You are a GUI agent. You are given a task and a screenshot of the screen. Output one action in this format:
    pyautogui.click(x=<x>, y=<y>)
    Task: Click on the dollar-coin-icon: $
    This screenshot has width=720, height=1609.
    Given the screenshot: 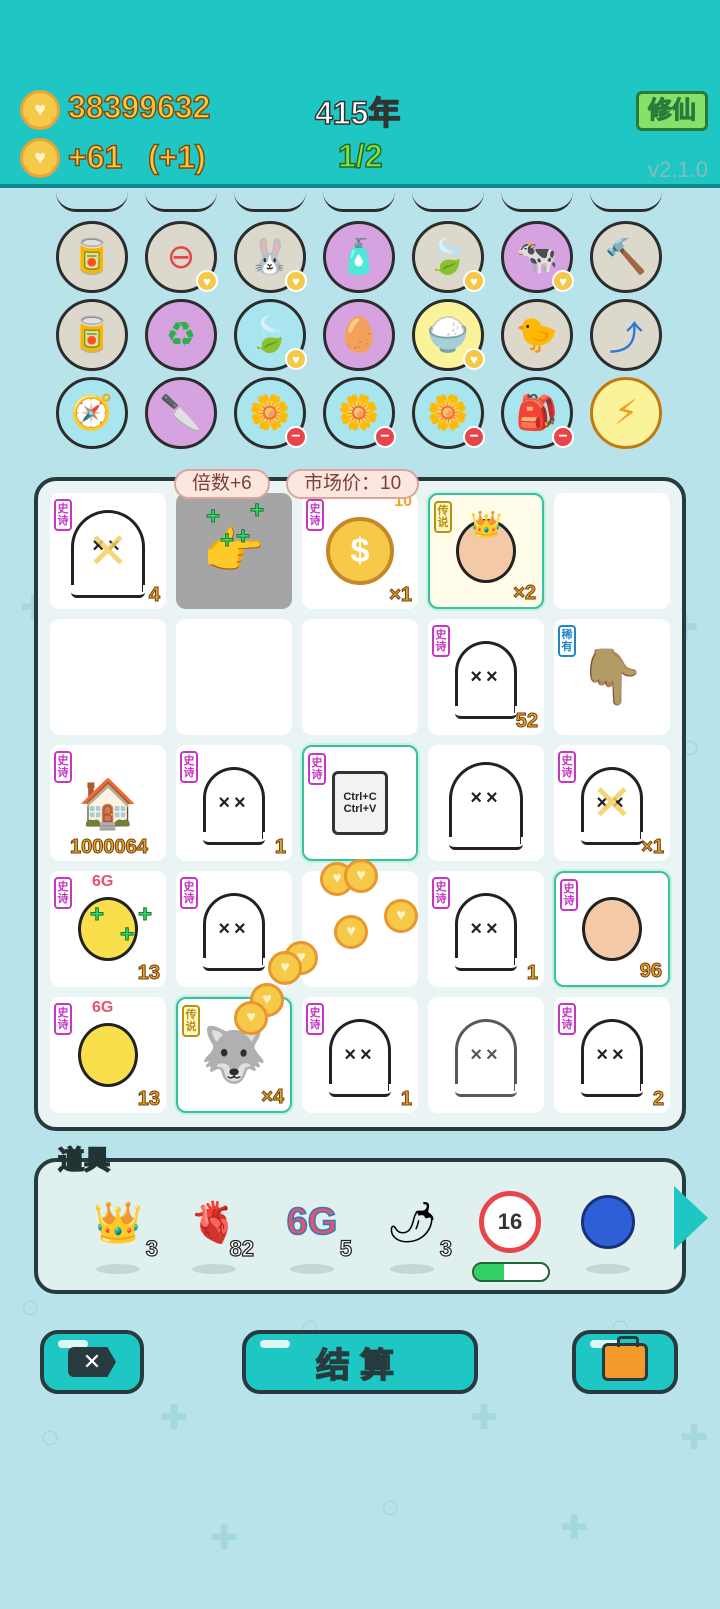 What is the action you would take?
    pyautogui.click(x=360, y=551)
    